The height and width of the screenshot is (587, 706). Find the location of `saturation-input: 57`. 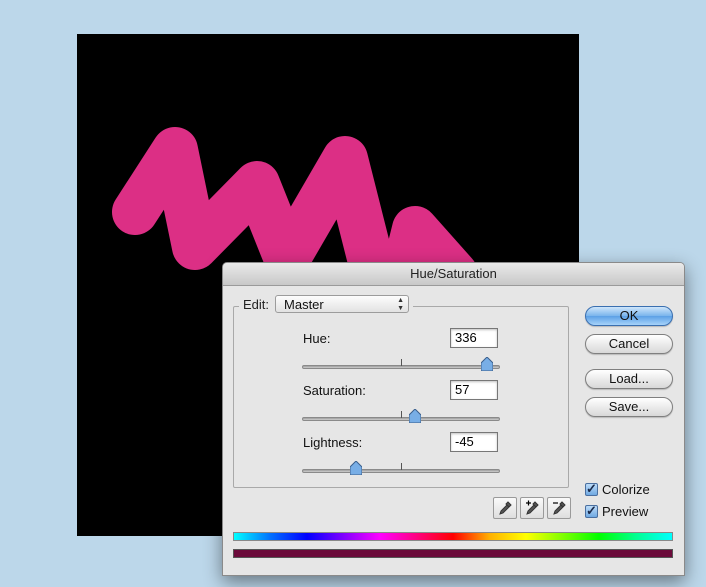

saturation-input: 57 is located at coordinates (474, 390).